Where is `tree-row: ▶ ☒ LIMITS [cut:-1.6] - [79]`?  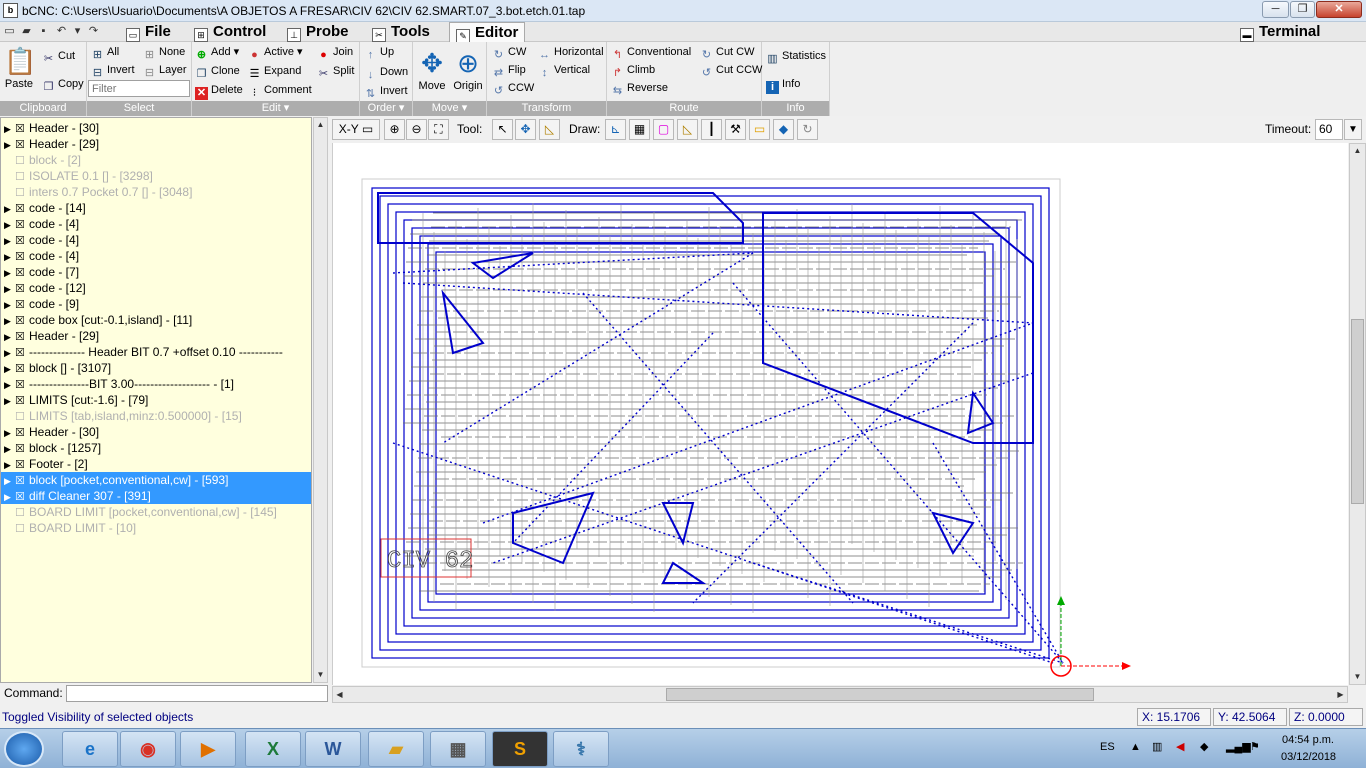 tree-row: ▶ ☒ LIMITS [cut:-1.6] - [79] is located at coordinates (156, 400).